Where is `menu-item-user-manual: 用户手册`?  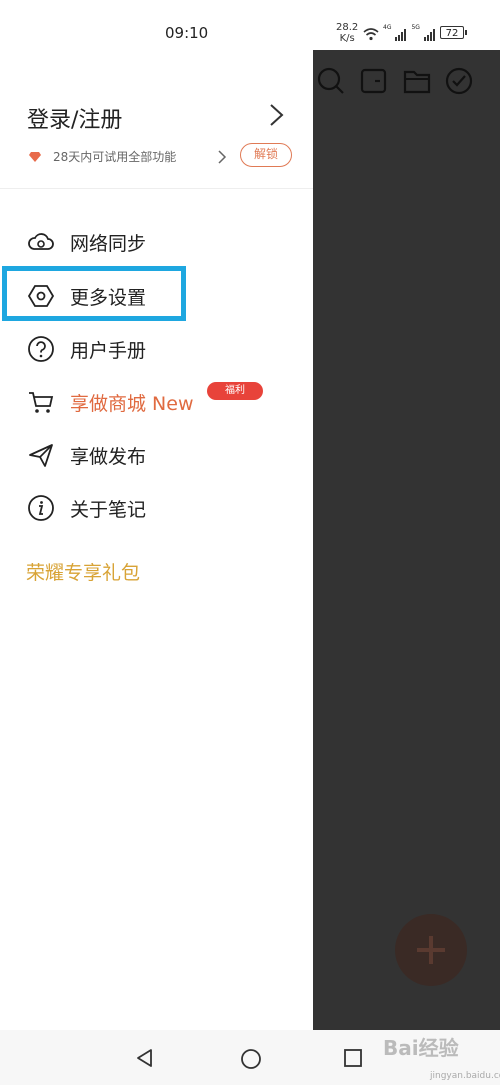
menu-item-user-manual: 用户手册 is located at coordinates (86, 349).